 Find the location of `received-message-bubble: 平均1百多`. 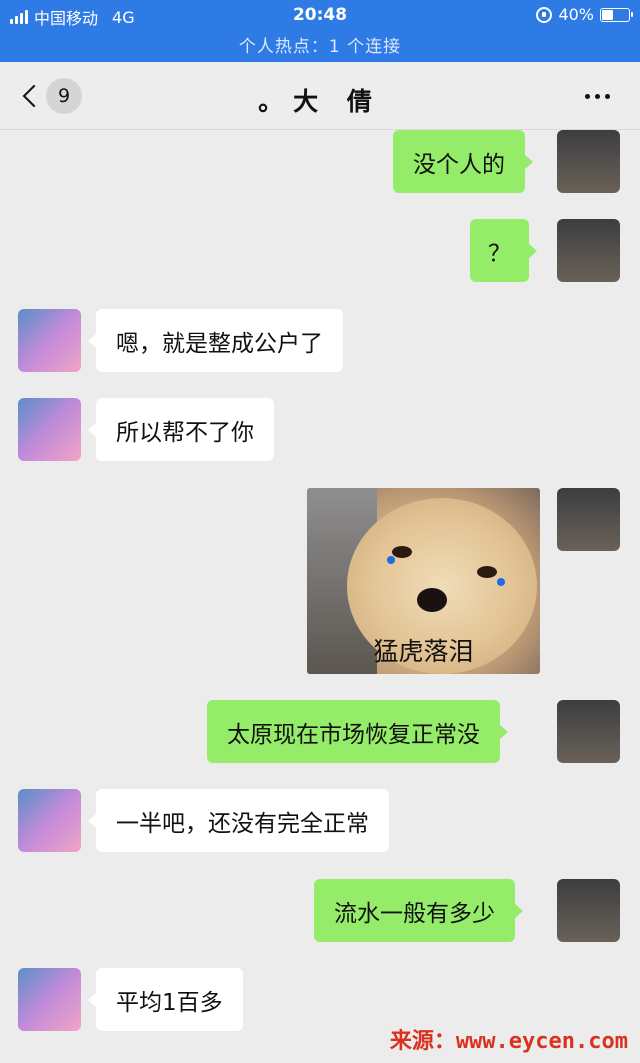

received-message-bubble: 平均1百多 is located at coordinates (165, 999).